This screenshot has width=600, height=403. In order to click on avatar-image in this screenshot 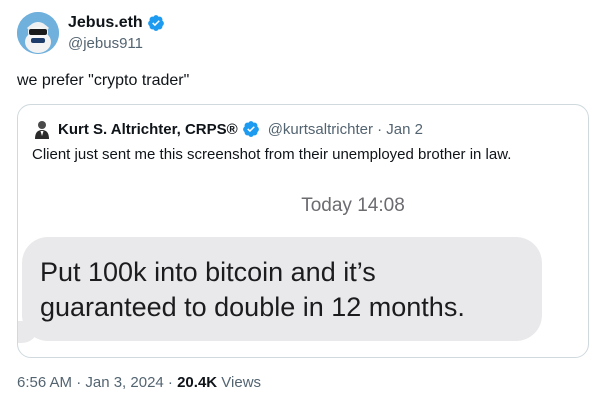, I will do `click(38, 33)`.